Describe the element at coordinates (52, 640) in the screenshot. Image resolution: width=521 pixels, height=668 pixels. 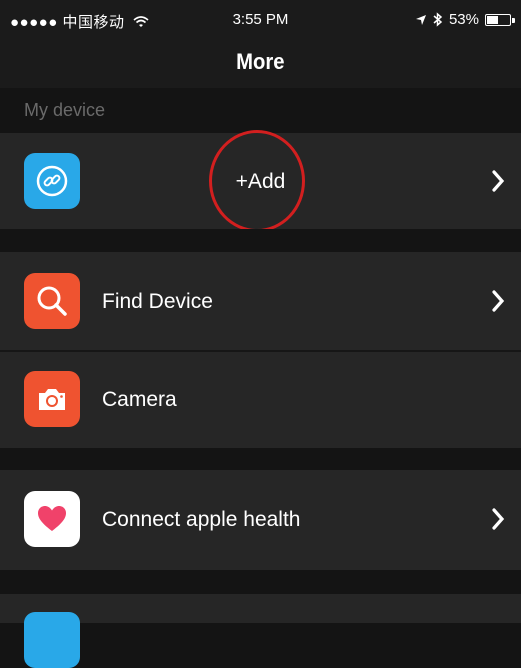
I see `app-icon` at that location.